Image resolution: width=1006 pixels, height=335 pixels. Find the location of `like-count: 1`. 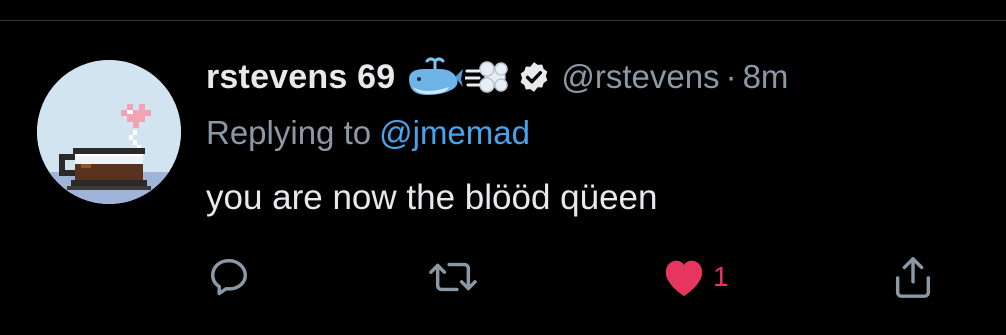

like-count: 1 is located at coordinates (721, 276).